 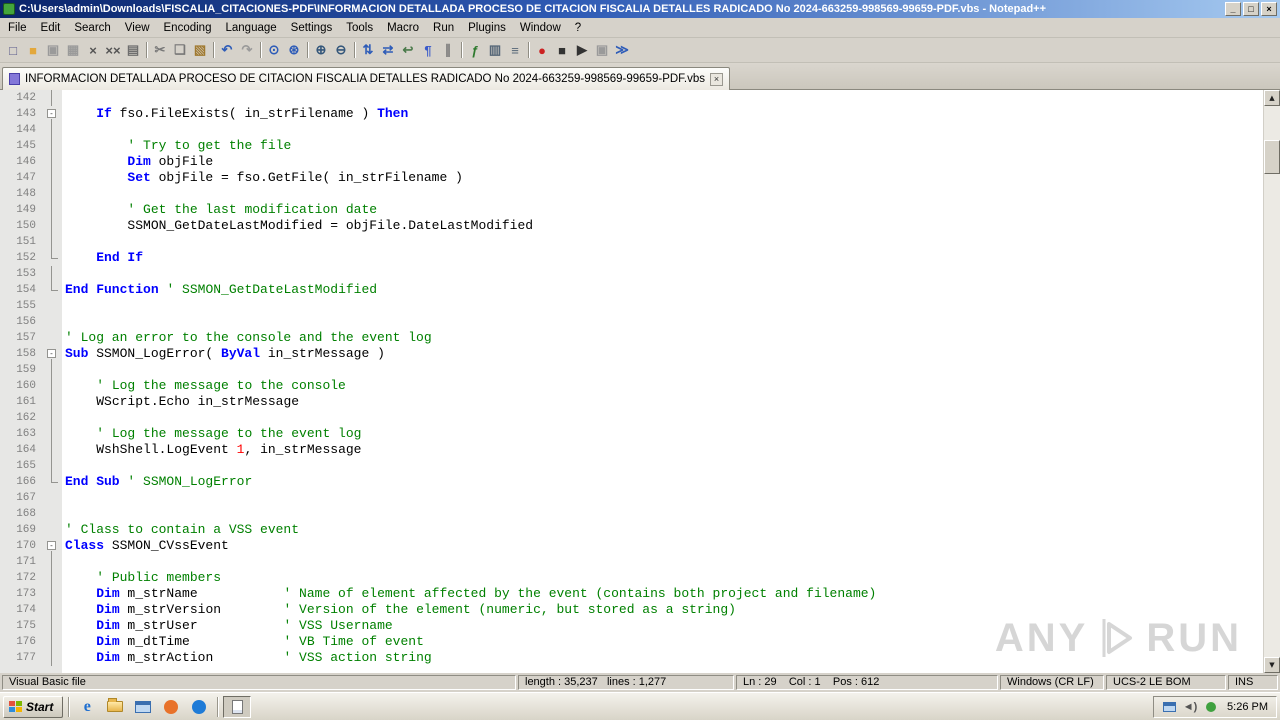 I want to click on menu-run: Run, so click(x=443, y=28).